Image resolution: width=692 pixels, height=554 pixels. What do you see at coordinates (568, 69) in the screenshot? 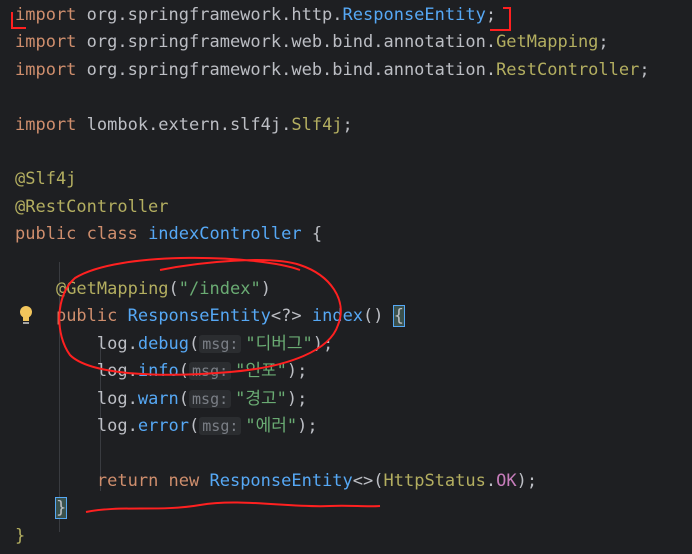
I see `code-token: RestController` at bounding box center [568, 69].